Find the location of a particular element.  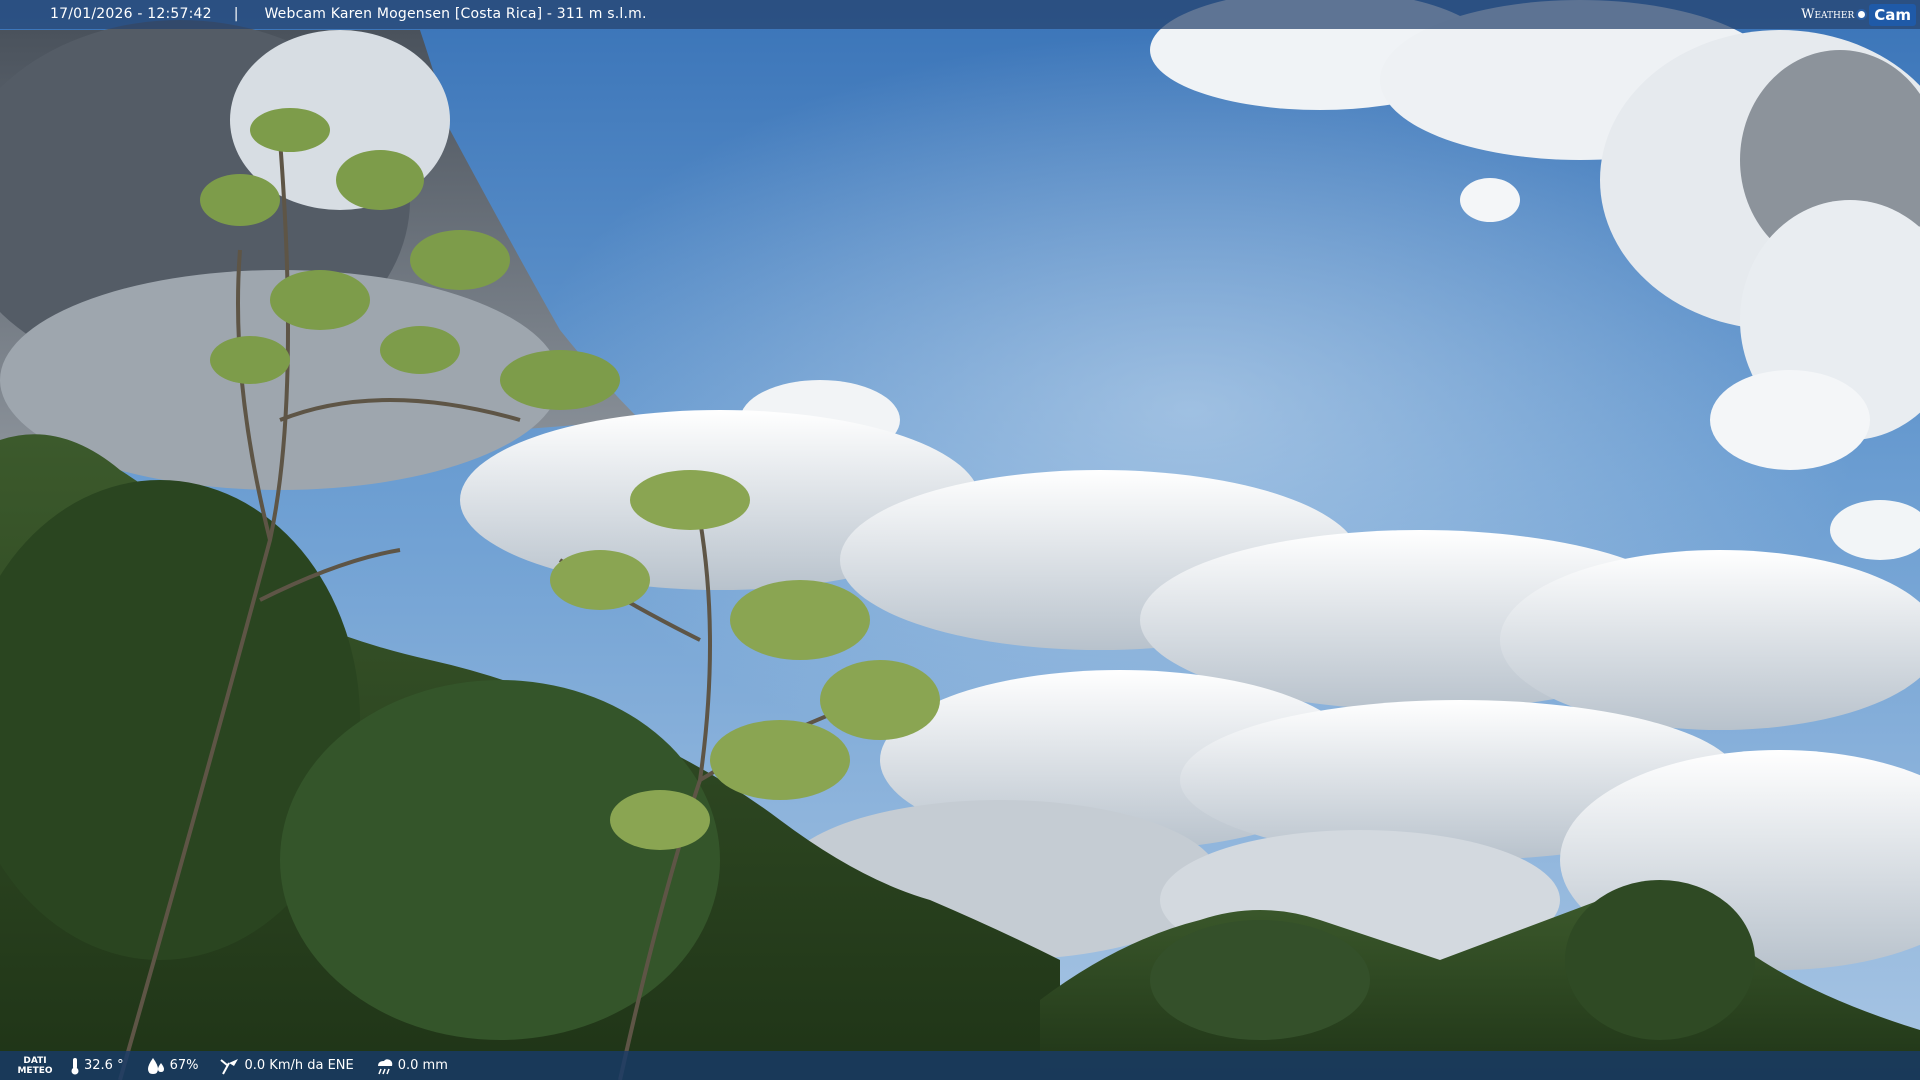

wind-vane-icon is located at coordinates (229, 1066).